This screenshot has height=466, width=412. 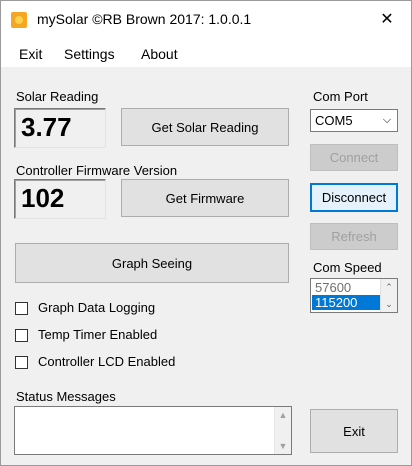 I want to click on get-solar-reading-button: Get Solar Reading, so click(x=205, y=127).